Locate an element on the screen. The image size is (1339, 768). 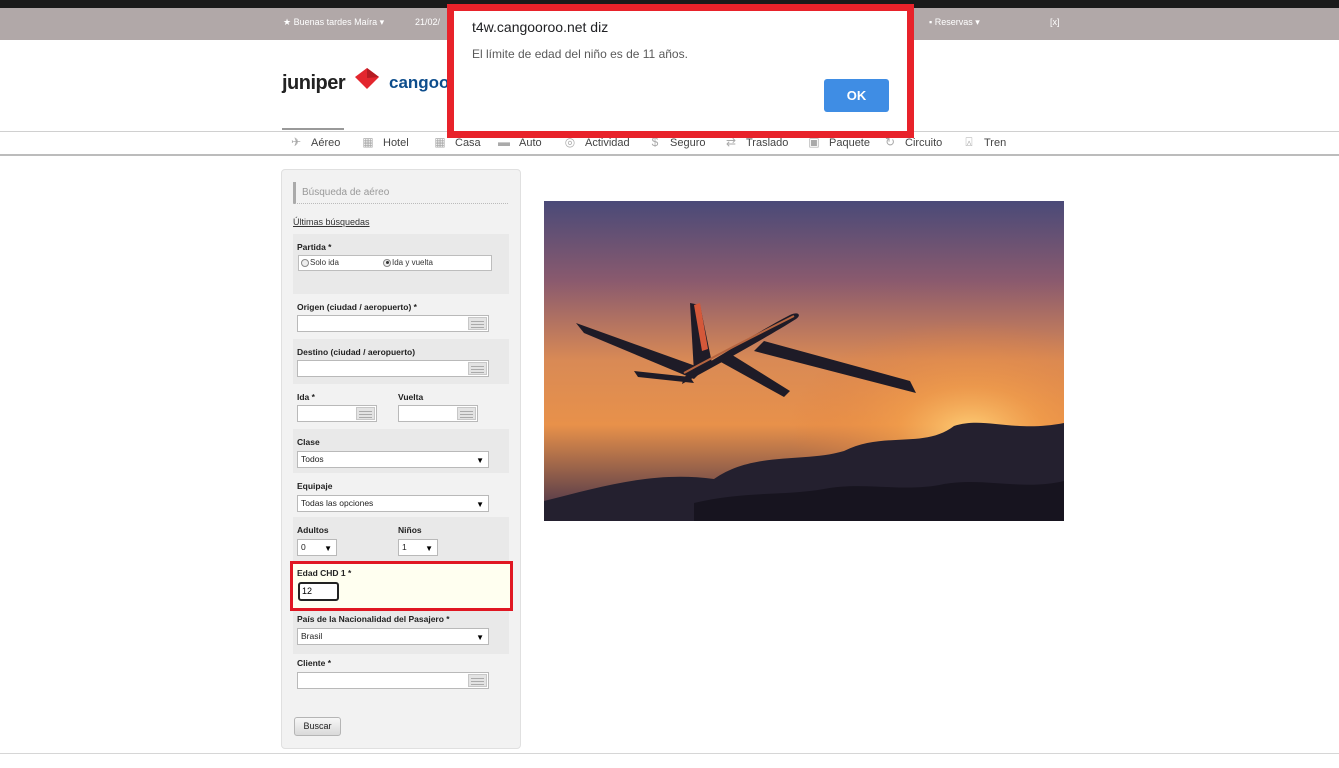
edad-chd-label: Edad CHD 1 * is located at coordinates (324, 573).